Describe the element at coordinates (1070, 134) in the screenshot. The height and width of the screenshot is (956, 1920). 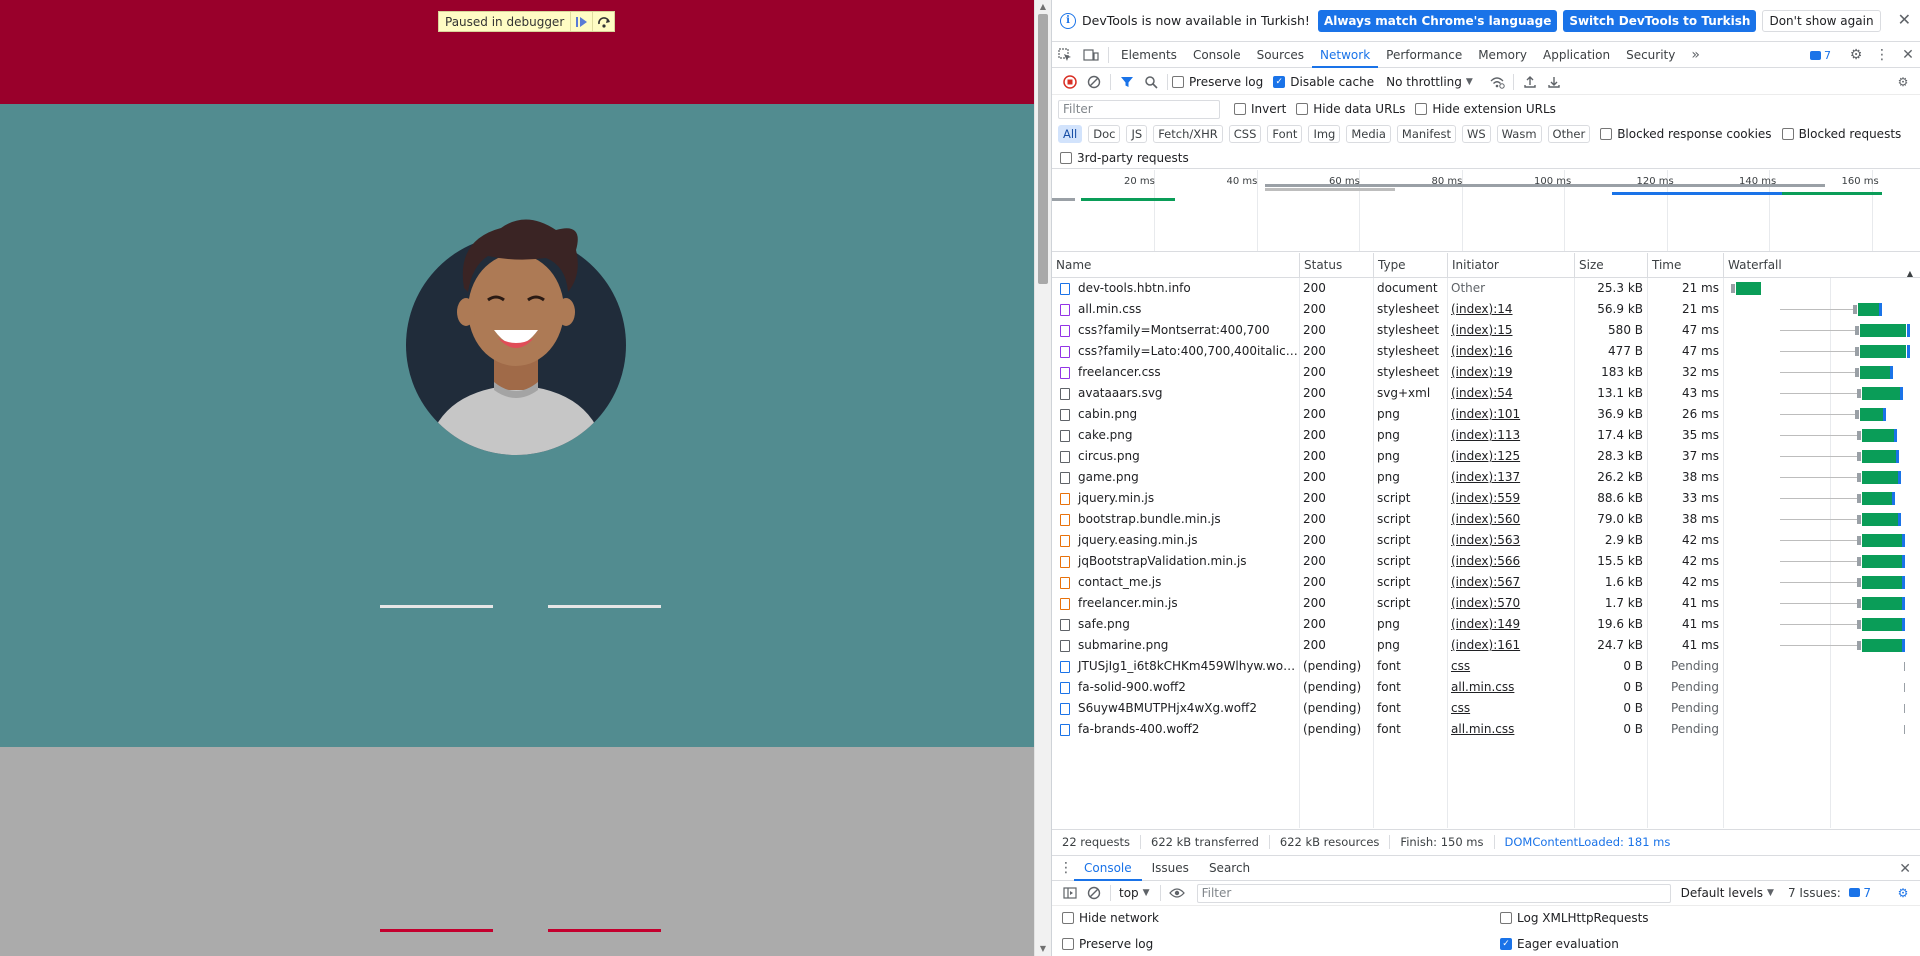
I see `type-filter-all: All` at that location.